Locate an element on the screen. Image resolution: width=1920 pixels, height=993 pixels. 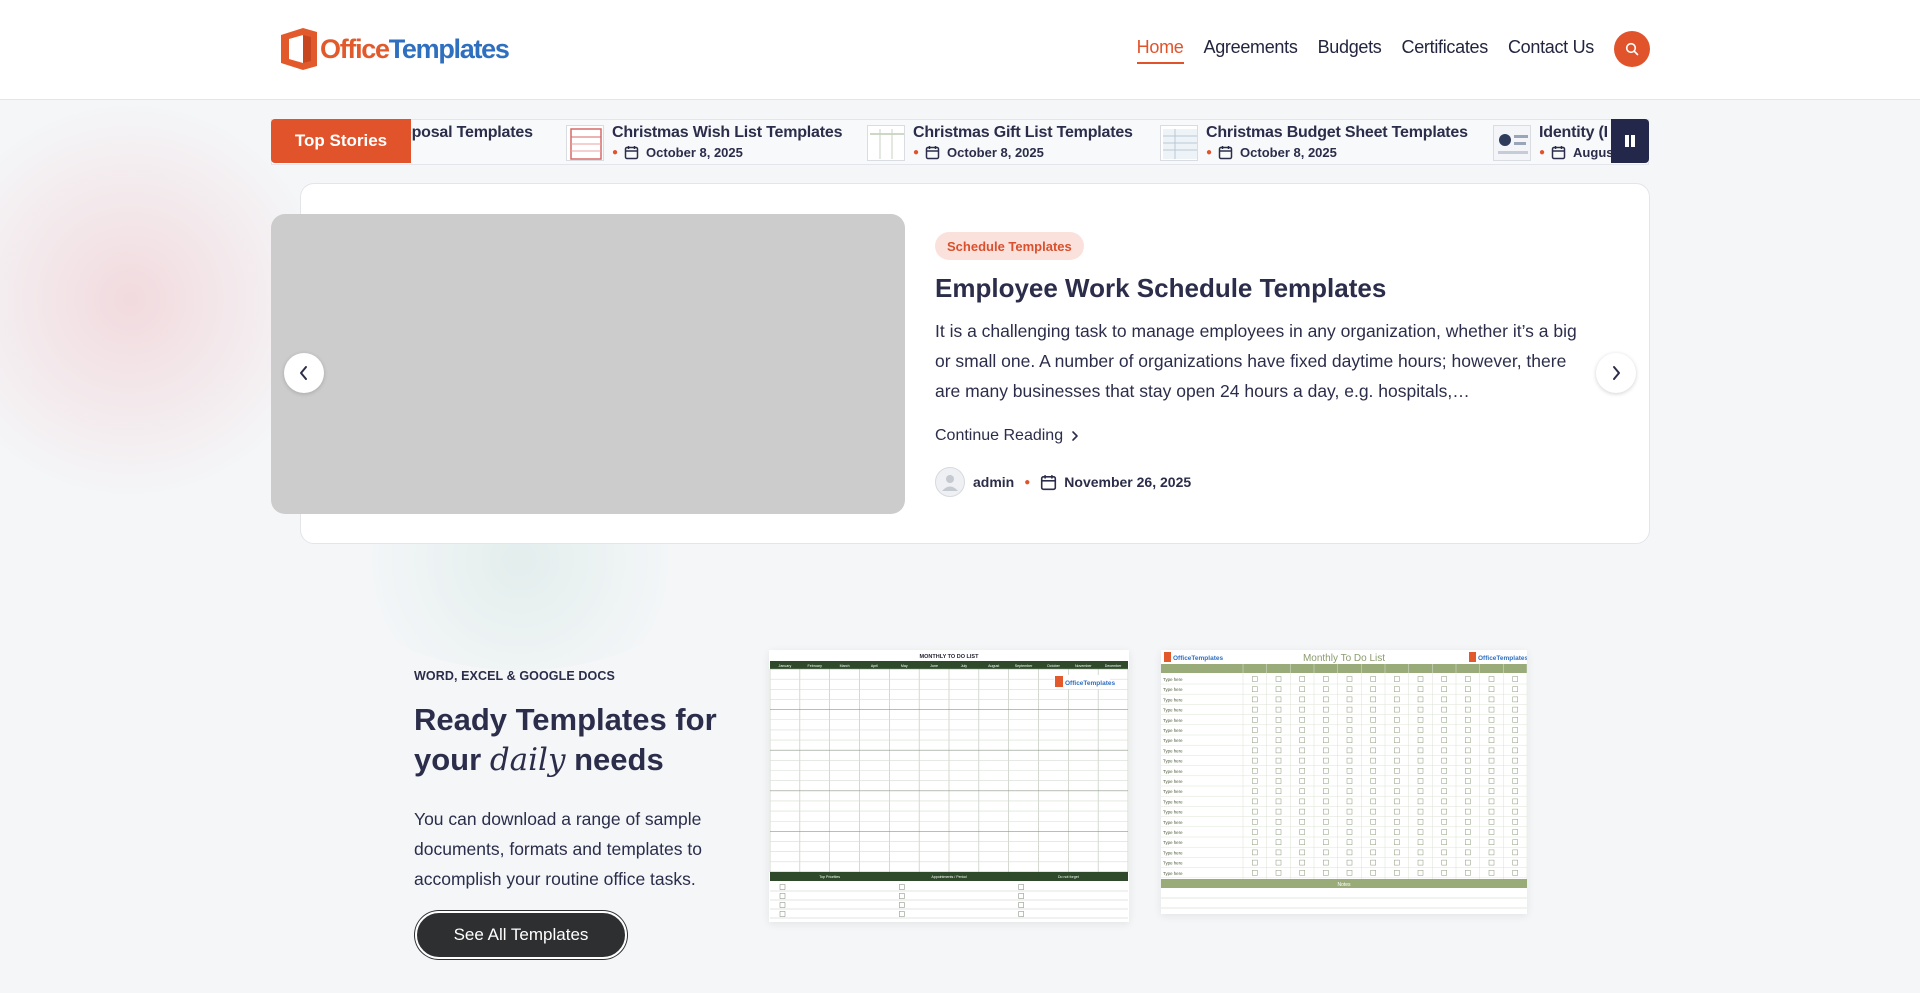
nav-agreements: Agreements is located at coordinates (1251, 50).